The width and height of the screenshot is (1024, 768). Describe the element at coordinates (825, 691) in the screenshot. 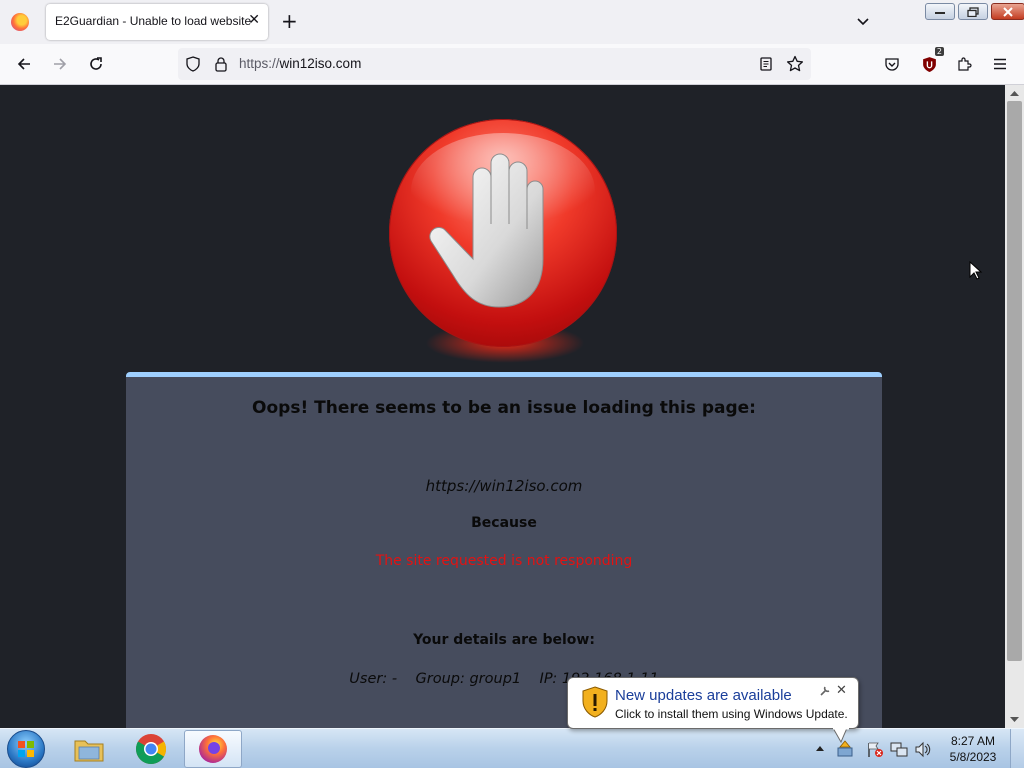

I see `notification-options-wrench-icon` at that location.